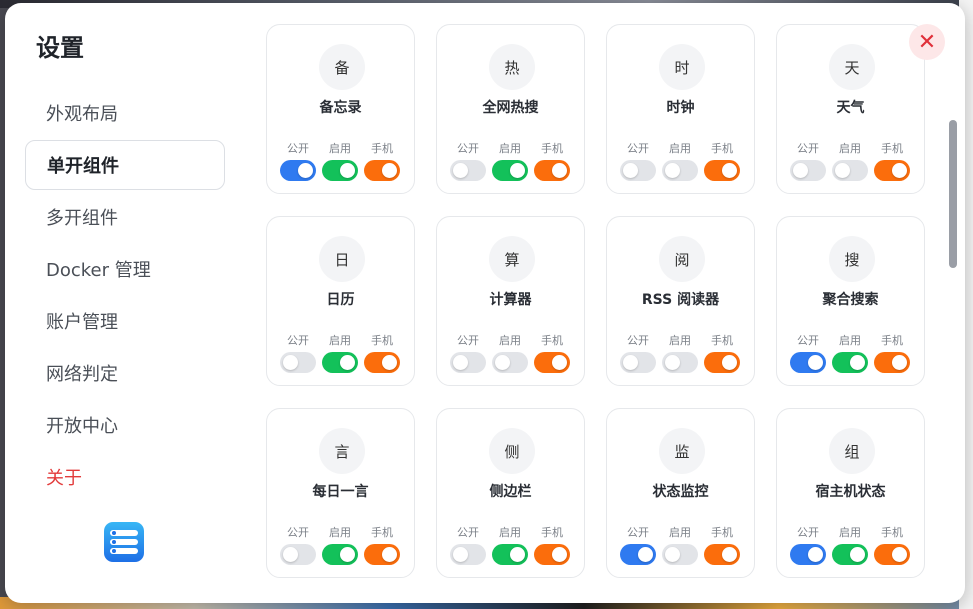  I want to click on widget-icon: 日, so click(342, 259).